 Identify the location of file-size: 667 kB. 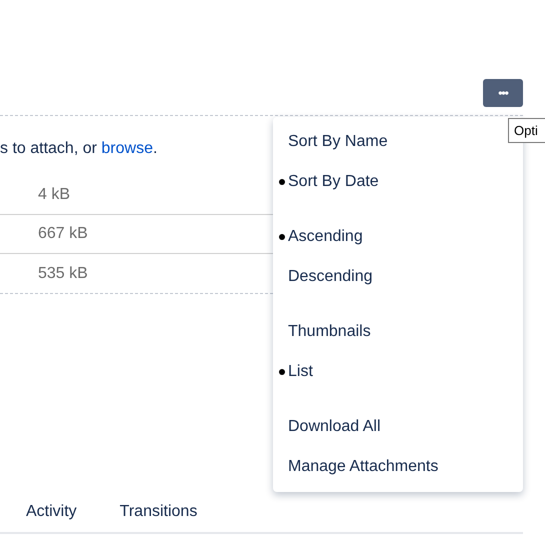
(63, 234).